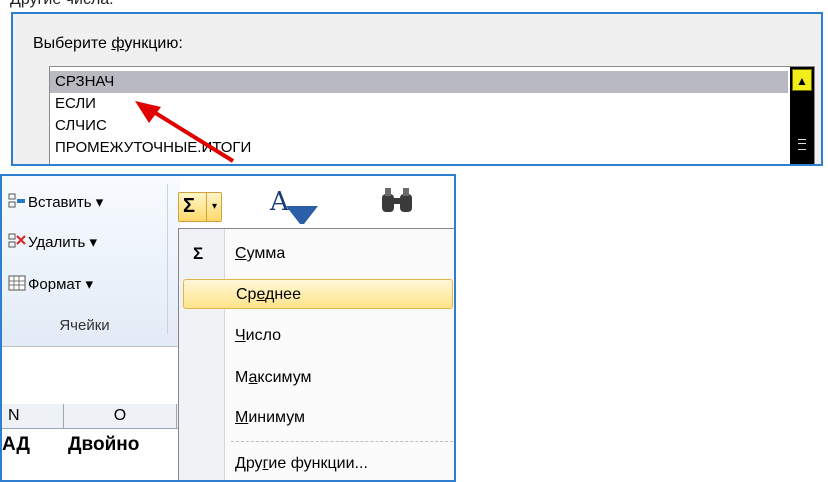  What do you see at coordinates (62, 4) in the screenshot?
I see `top-caption: Другие числа:` at bounding box center [62, 4].